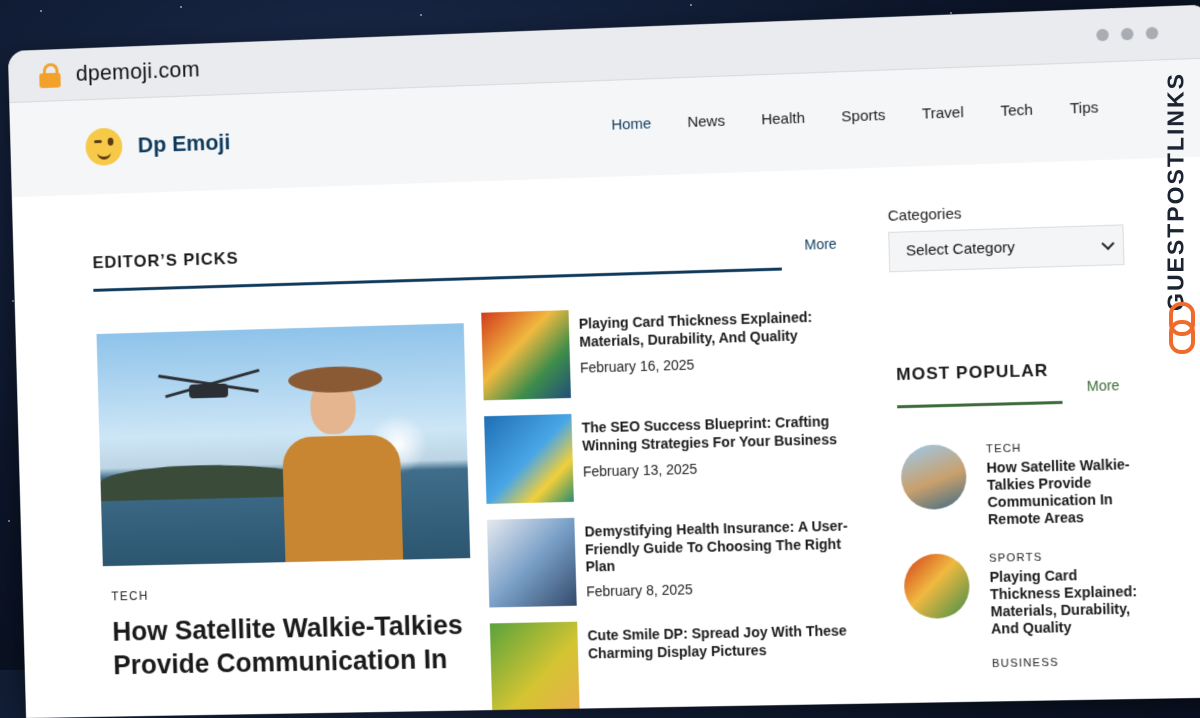 The width and height of the screenshot is (1200, 718). What do you see at coordinates (165, 260) in the screenshot?
I see `editors-picks-heading: EDITOR’S PICKS` at bounding box center [165, 260].